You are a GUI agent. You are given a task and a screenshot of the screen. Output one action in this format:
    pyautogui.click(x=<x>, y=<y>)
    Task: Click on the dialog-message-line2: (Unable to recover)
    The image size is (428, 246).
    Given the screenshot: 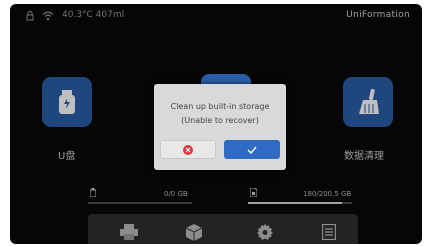 What is the action you would take?
    pyautogui.click(x=220, y=120)
    